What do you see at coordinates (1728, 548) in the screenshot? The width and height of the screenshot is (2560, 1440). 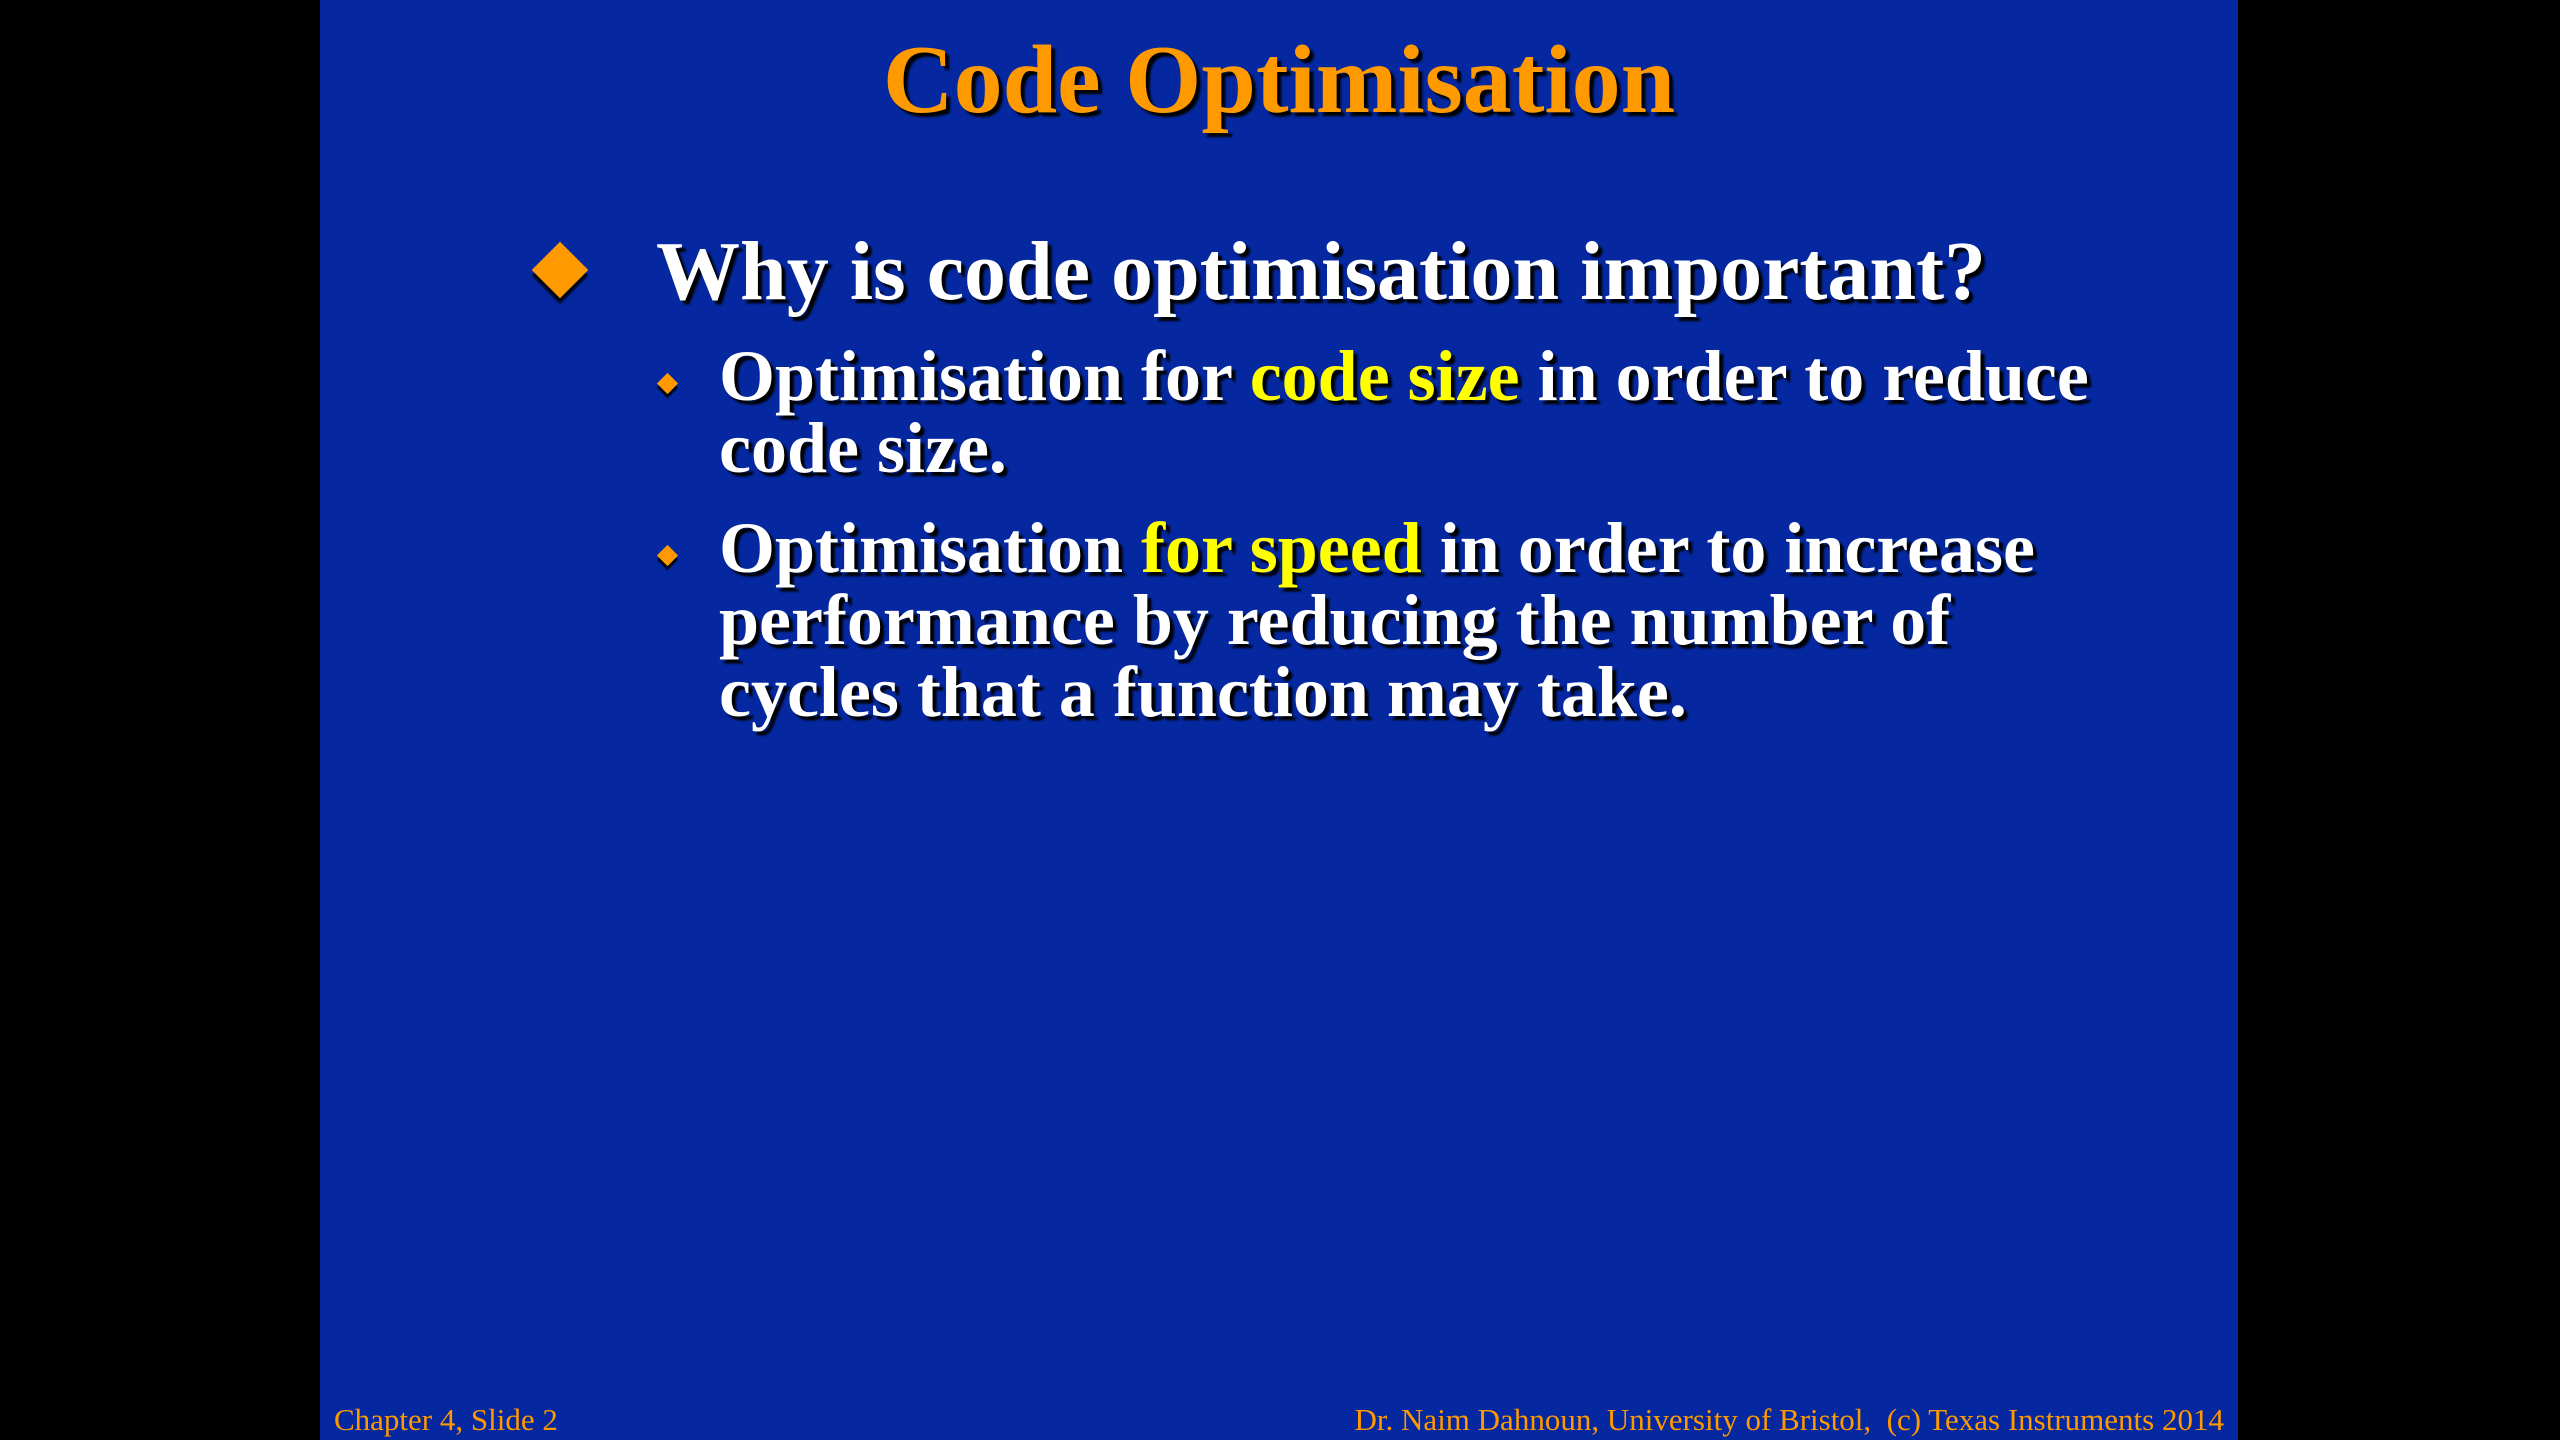 I see `sub-bullet-text-after: in order to increase` at bounding box center [1728, 548].